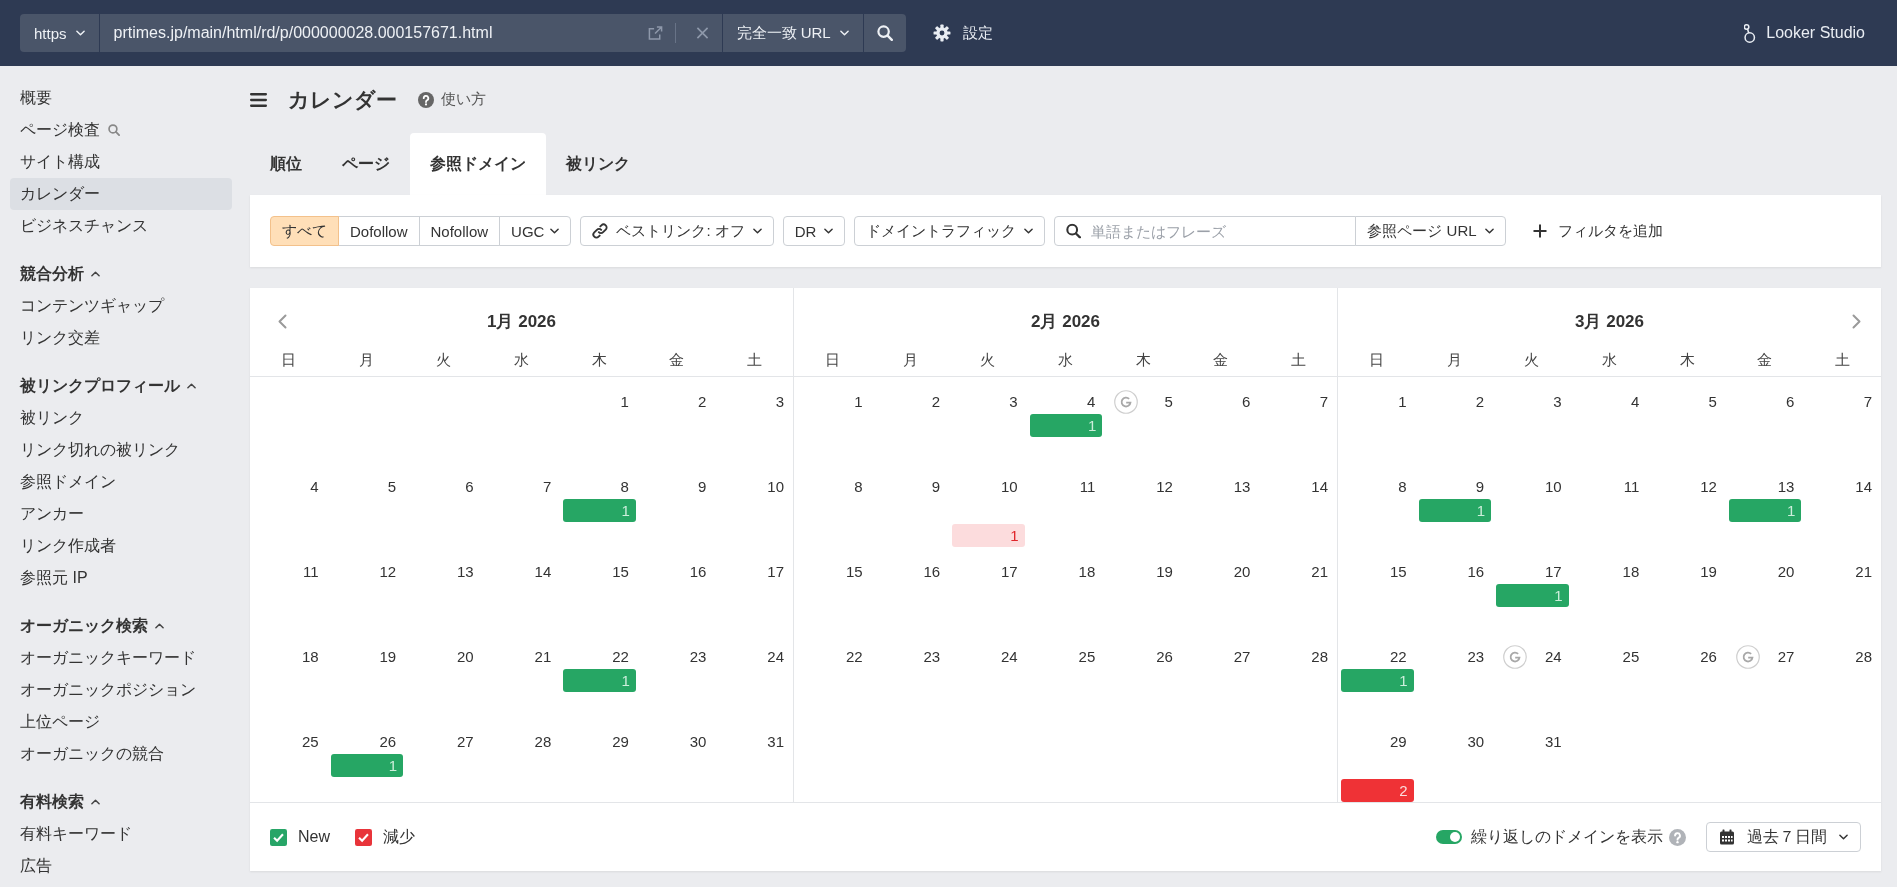 The image size is (1897, 887). Describe the element at coordinates (121, 722) in the screenshot. I see `sidebar-item: 上位ページ` at that location.